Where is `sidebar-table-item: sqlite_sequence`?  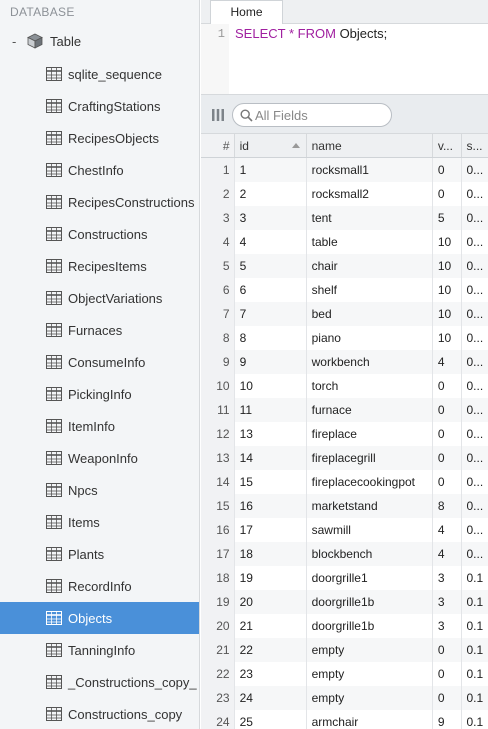
sidebar-table-item: sqlite_sequence is located at coordinates (99, 74).